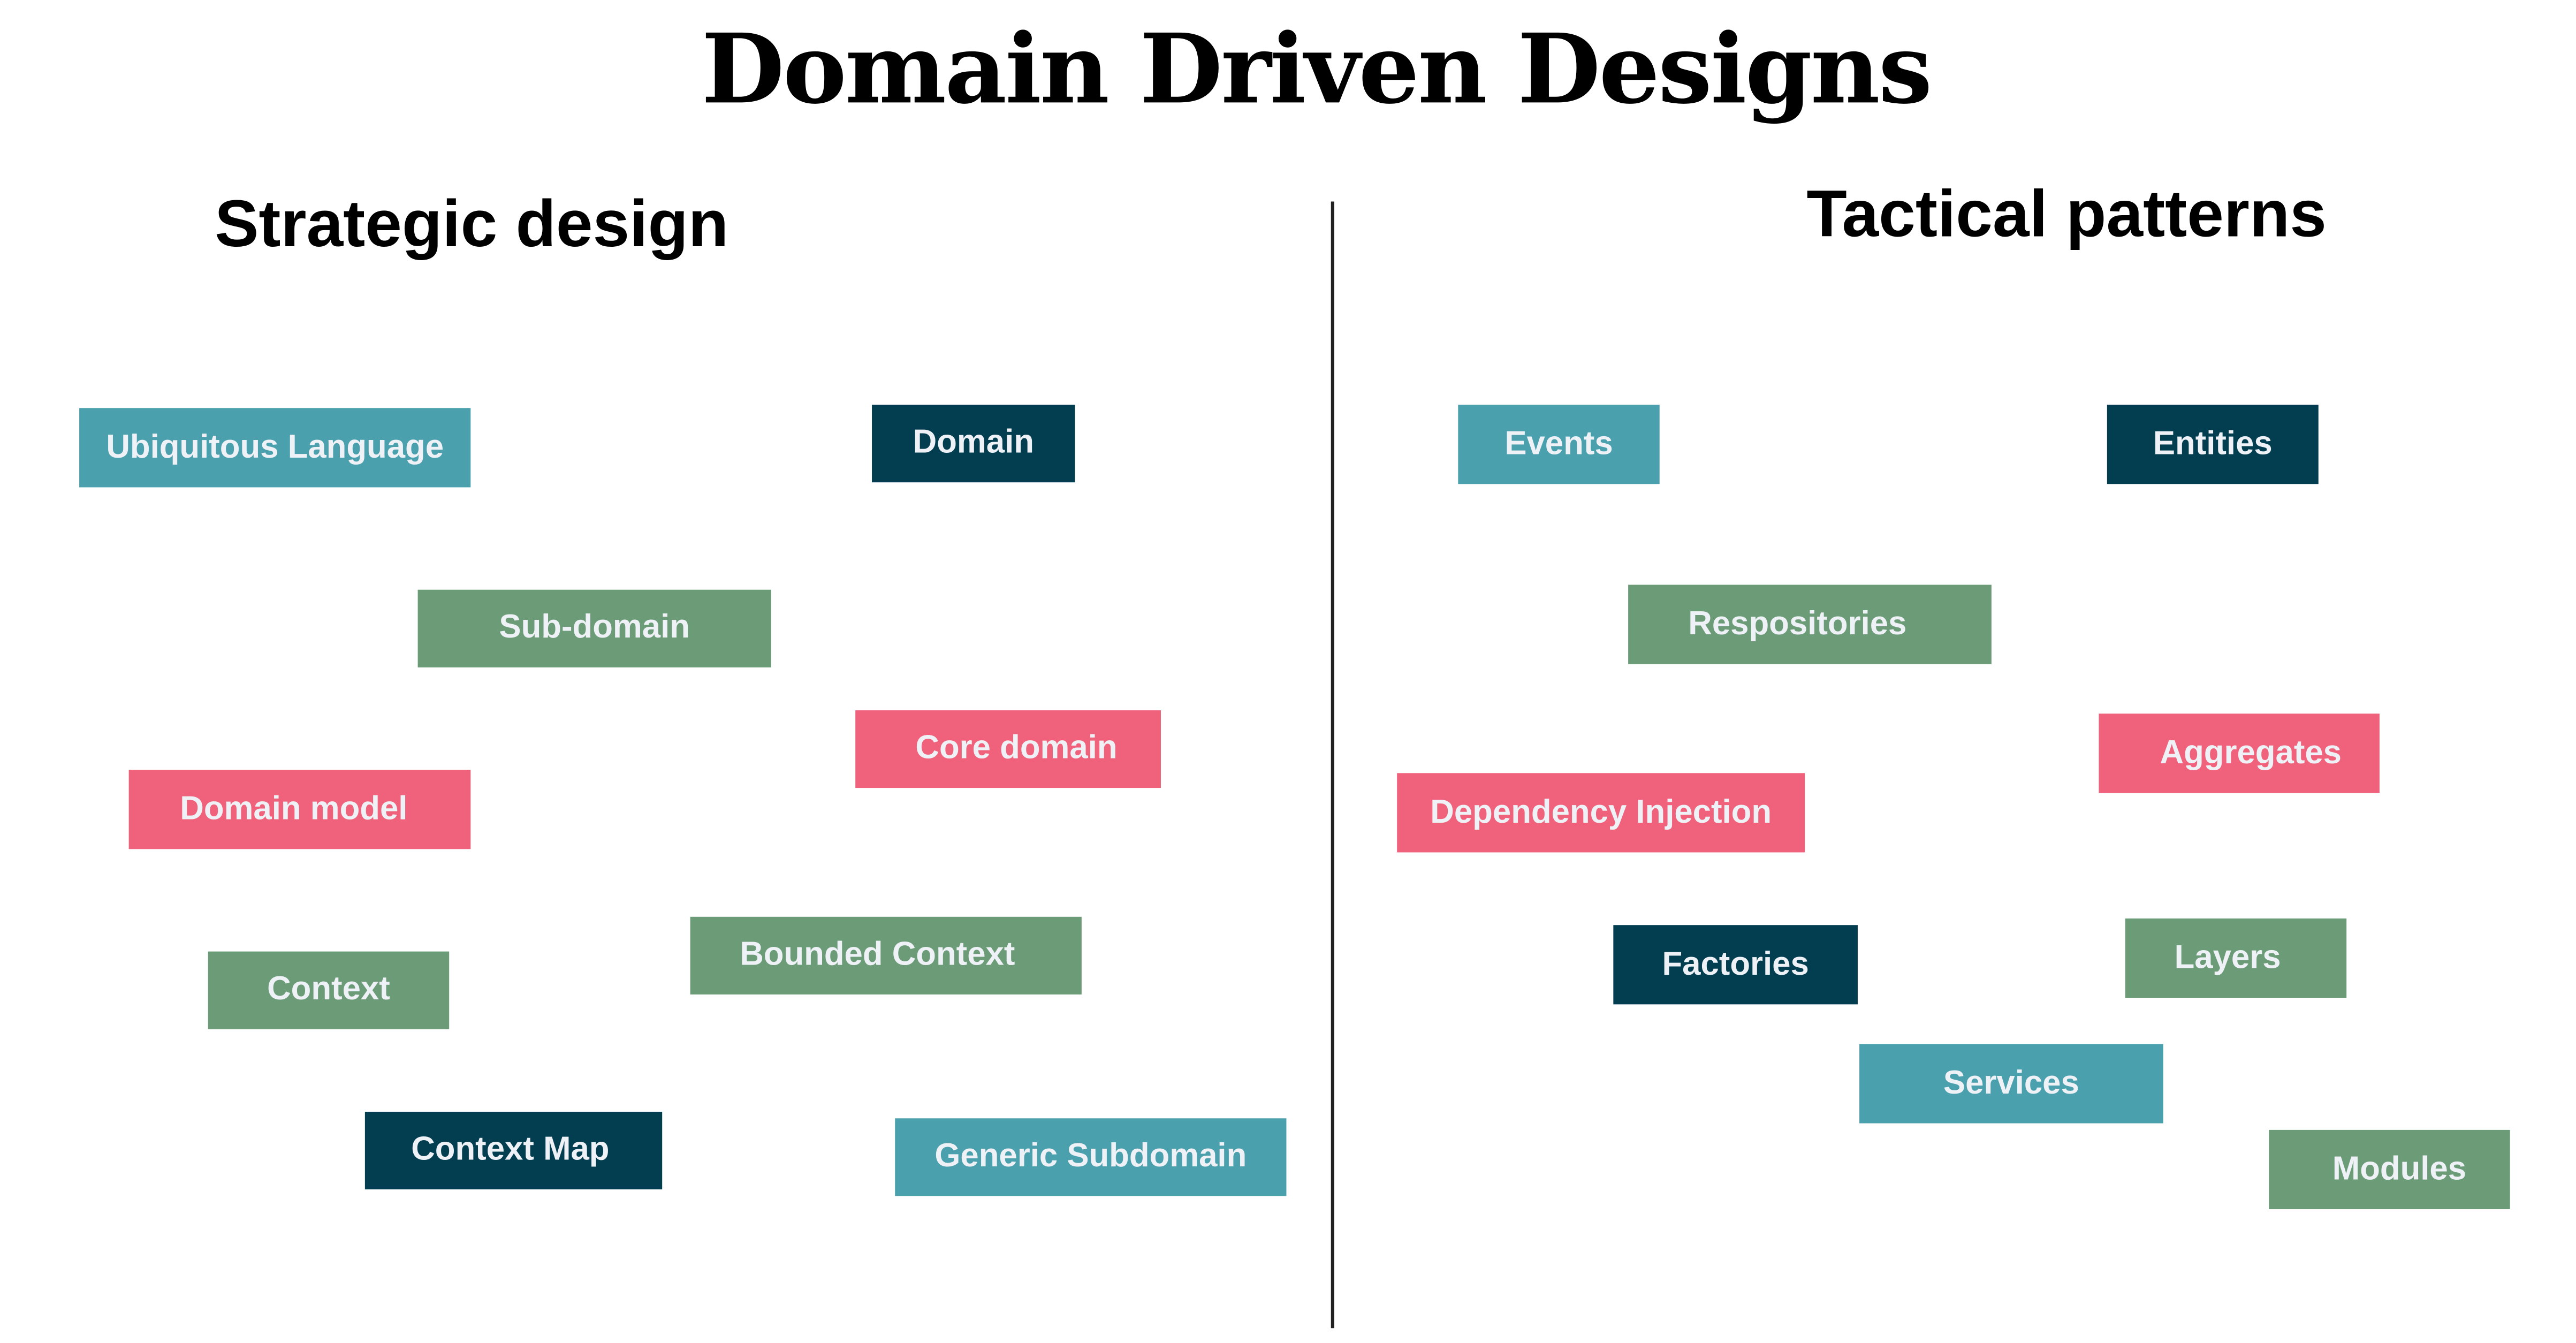 The width and height of the screenshot is (2576, 1343). Describe the element at coordinates (1810, 624) in the screenshot. I see `tag-repositories: Respositories` at that location.